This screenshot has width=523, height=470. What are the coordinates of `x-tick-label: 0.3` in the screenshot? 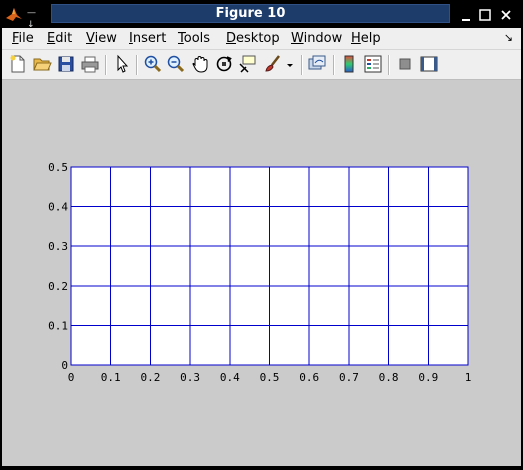 It's located at (190, 377).